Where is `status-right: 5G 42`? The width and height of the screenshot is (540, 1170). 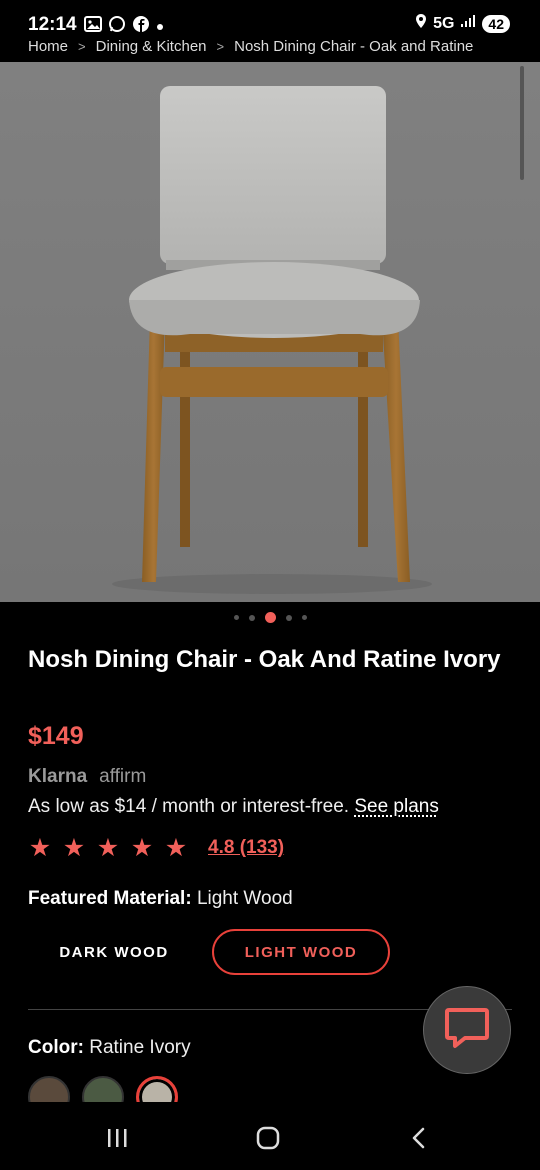
status-right: 5G 42 is located at coordinates (462, 23).